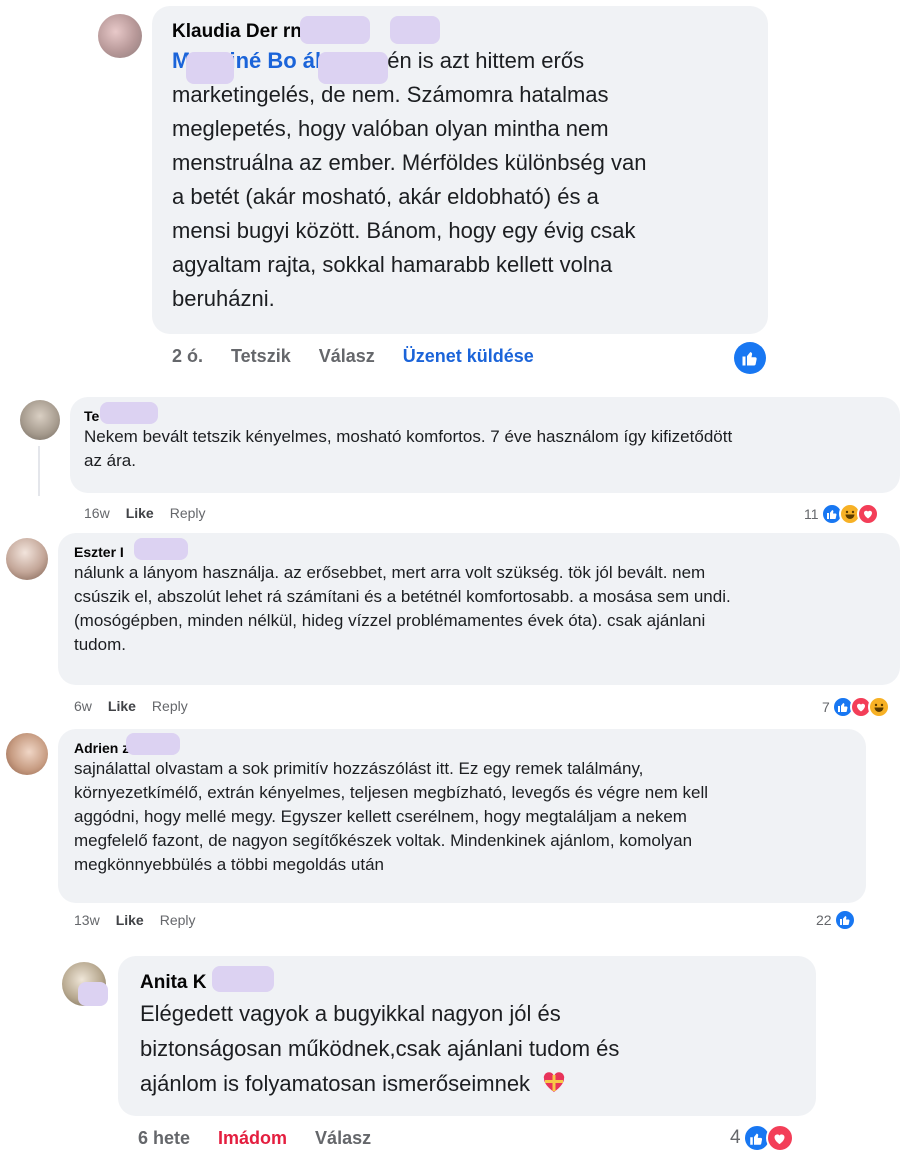 Image resolution: width=900 pixels, height=1160 pixels. I want to click on comment-author: Klaudia Der rné S s, so click(460, 32).